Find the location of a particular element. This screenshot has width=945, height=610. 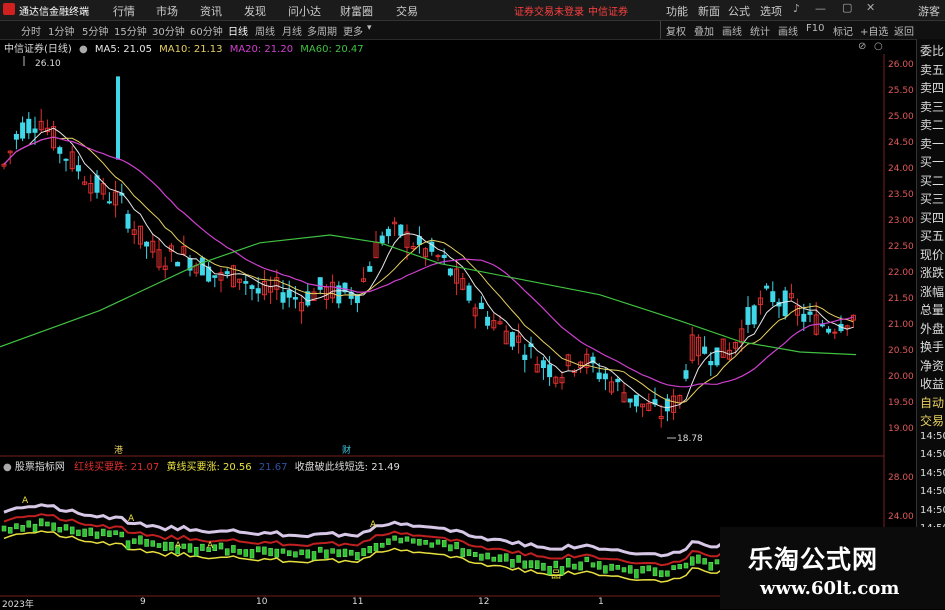

bell-icon: ♪ is located at coordinates (796, 8).